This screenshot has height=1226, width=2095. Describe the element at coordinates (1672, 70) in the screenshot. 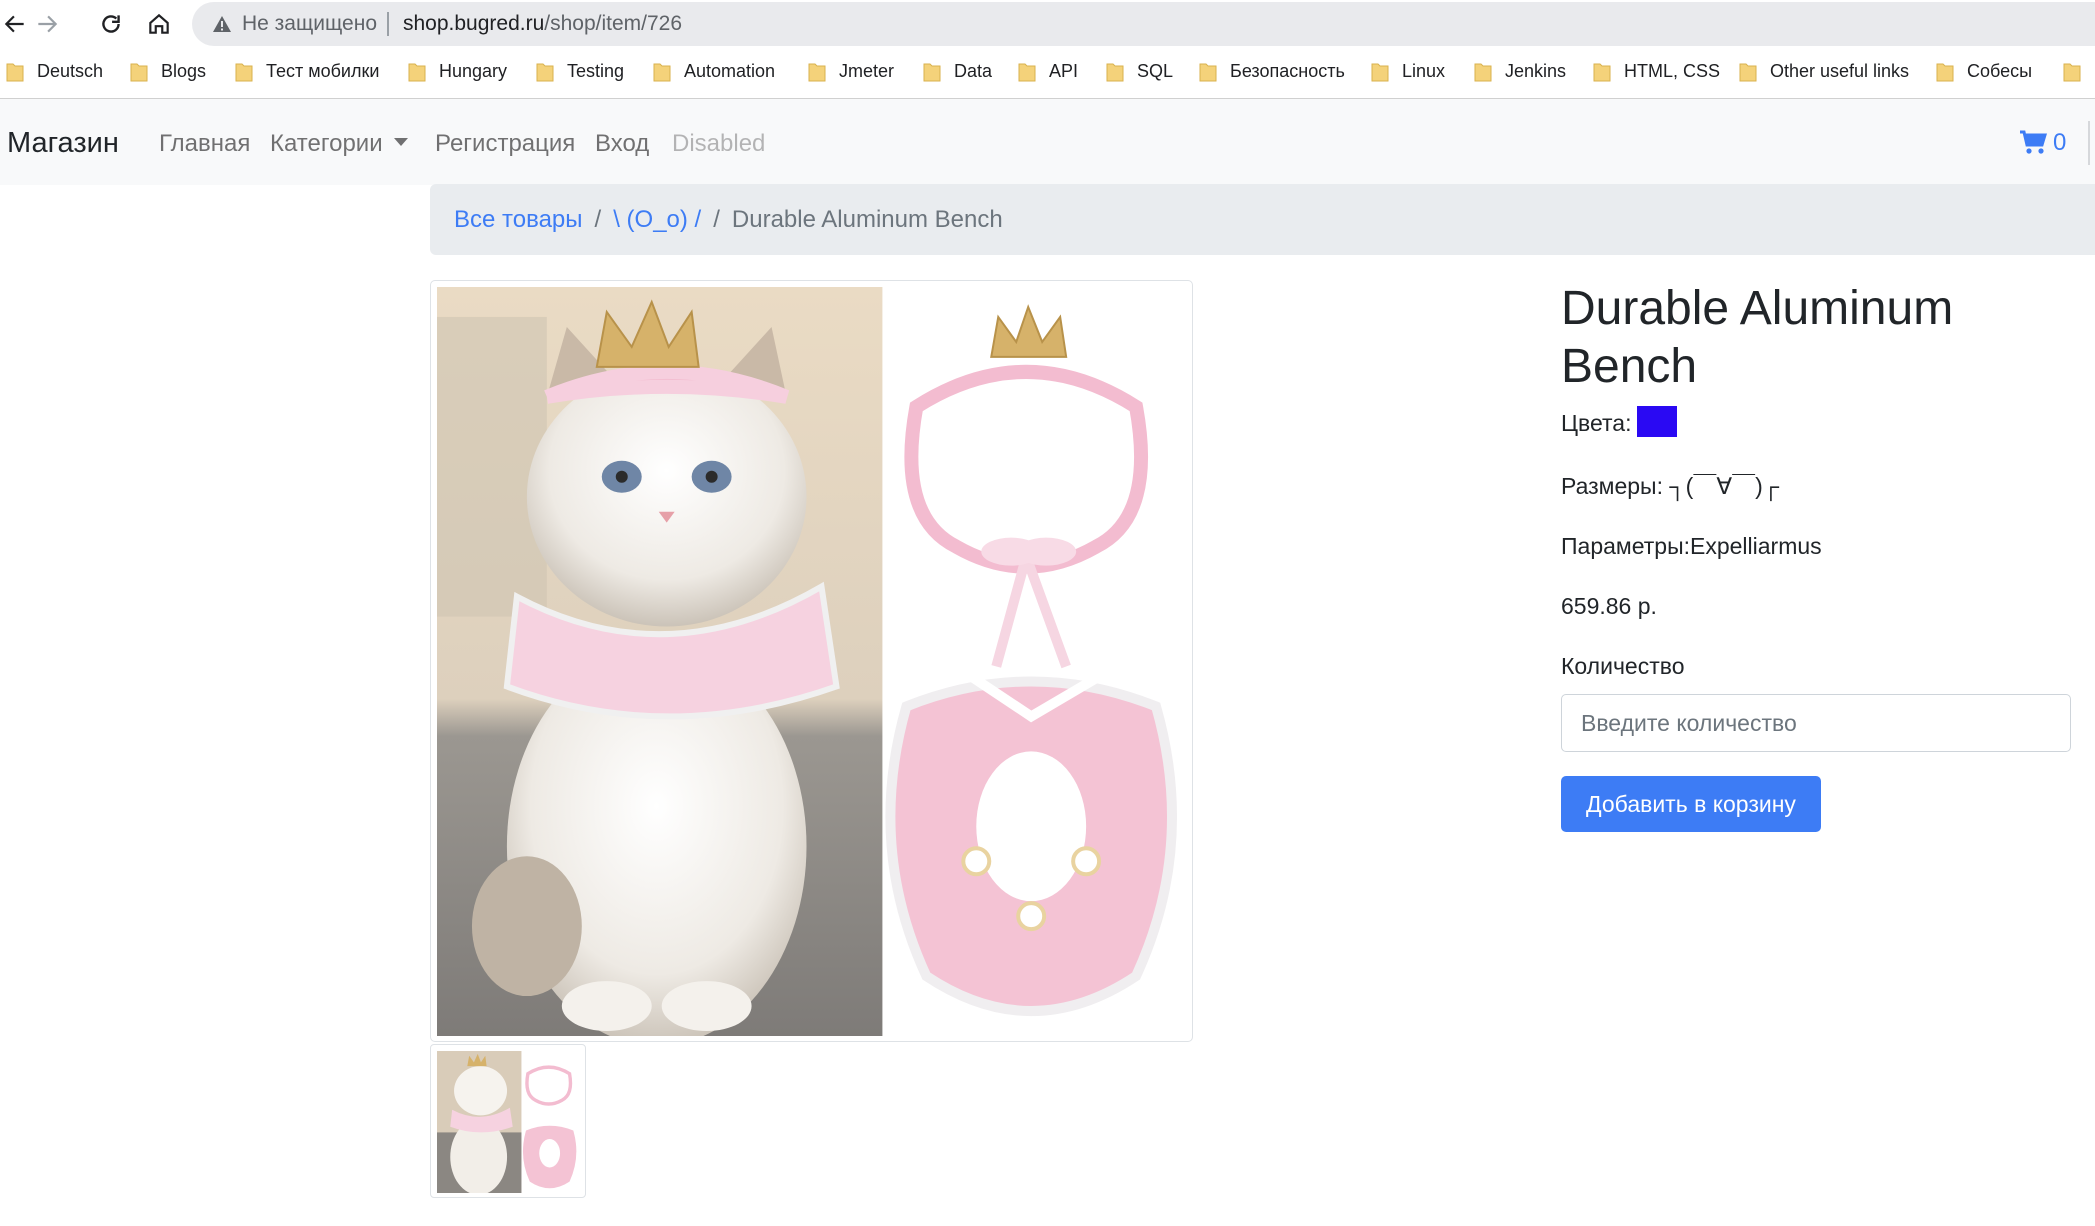

I see `bookmark-label: HTML, CSS` at that location.